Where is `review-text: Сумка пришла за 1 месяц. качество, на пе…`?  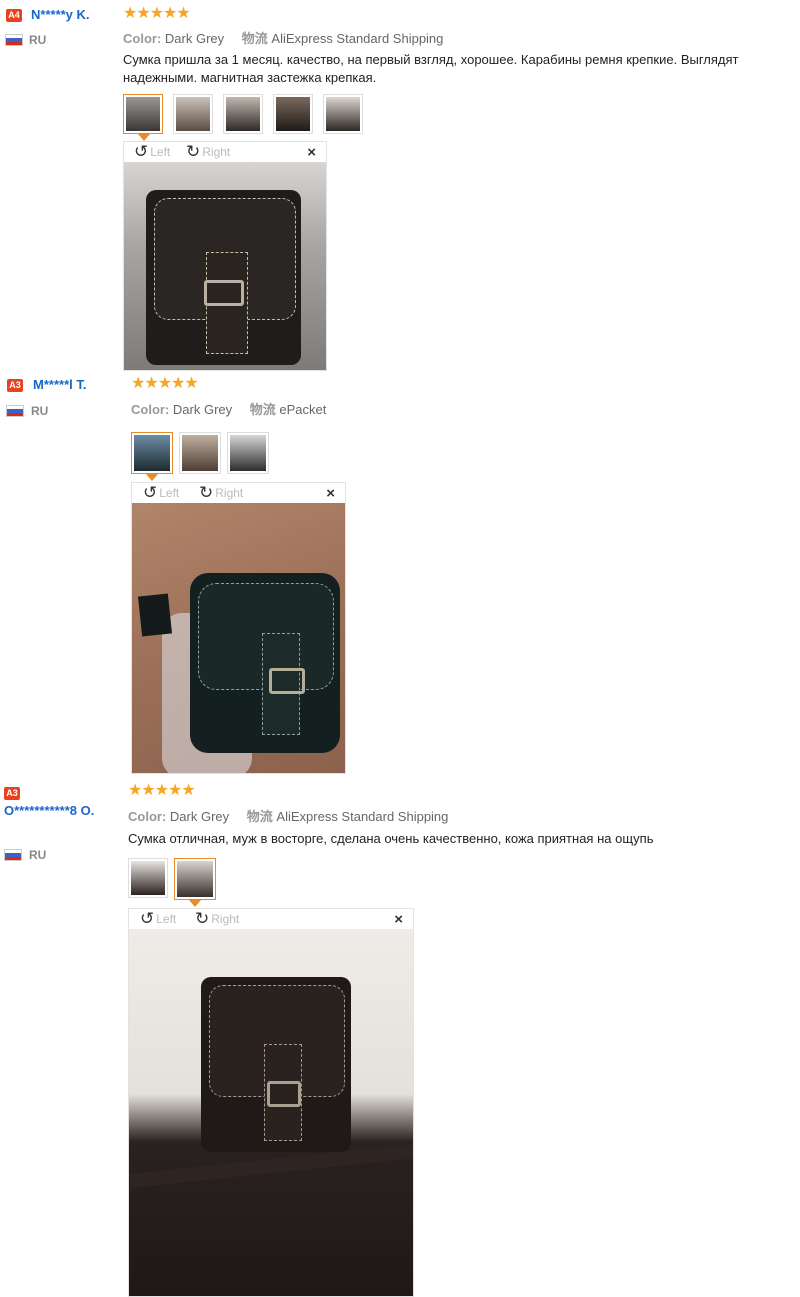 review-text: Сумка пришла за 1 месяц. качество, на пе… is located at coordinates (431, 68).